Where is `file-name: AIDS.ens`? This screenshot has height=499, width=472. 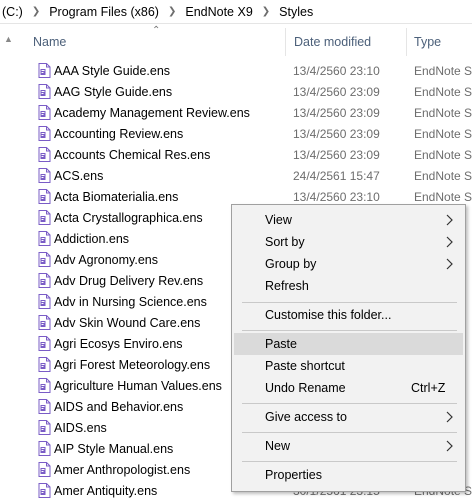 file-name: AIDS.ens is located at coordinates (80, 427).